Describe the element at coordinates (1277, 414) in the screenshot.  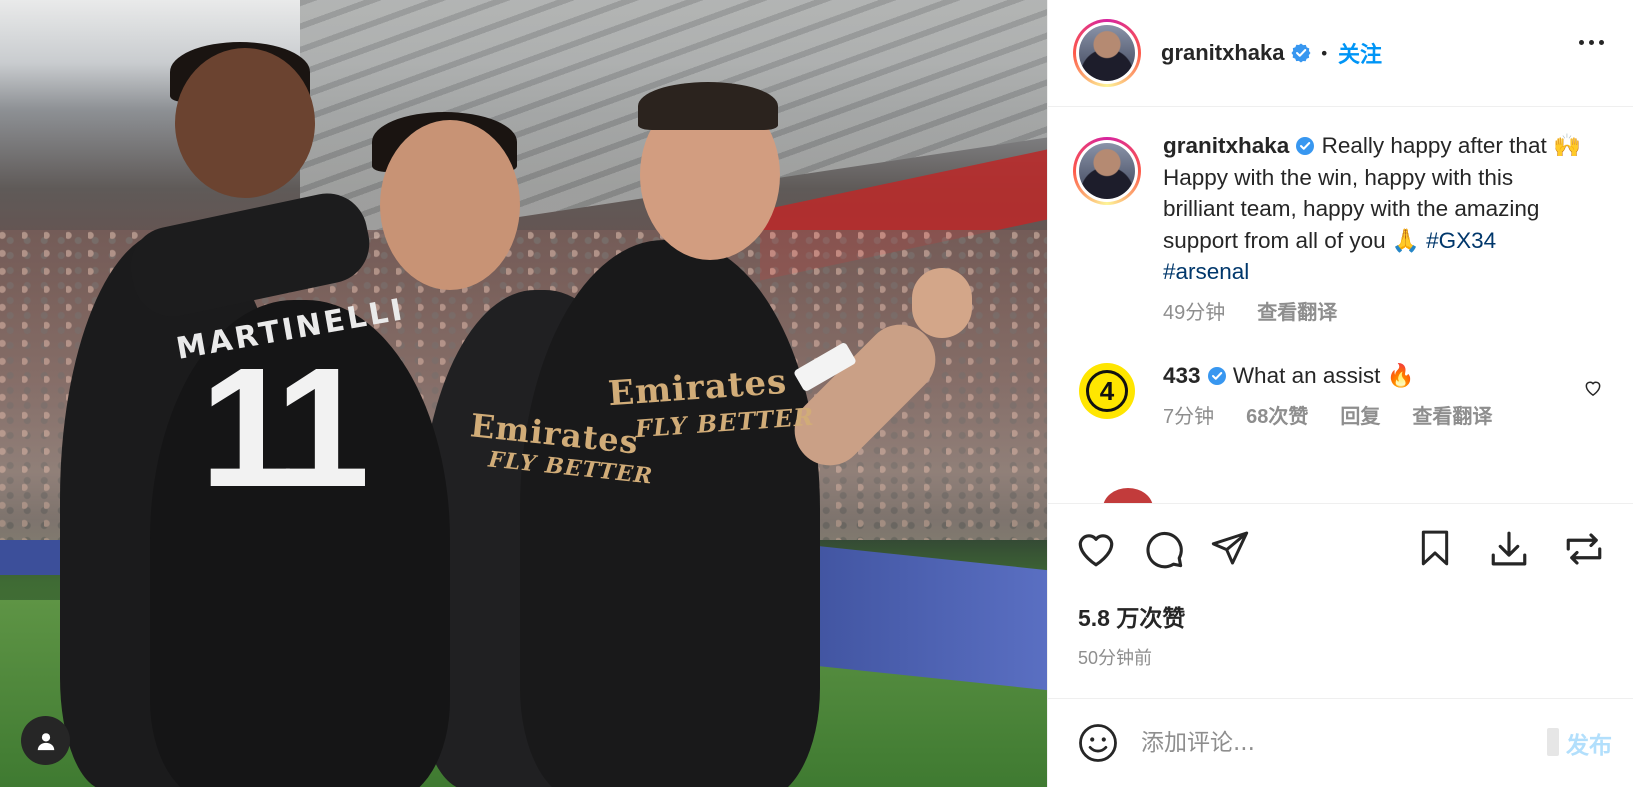
I see `comment-likes: 68次赞` at that location.